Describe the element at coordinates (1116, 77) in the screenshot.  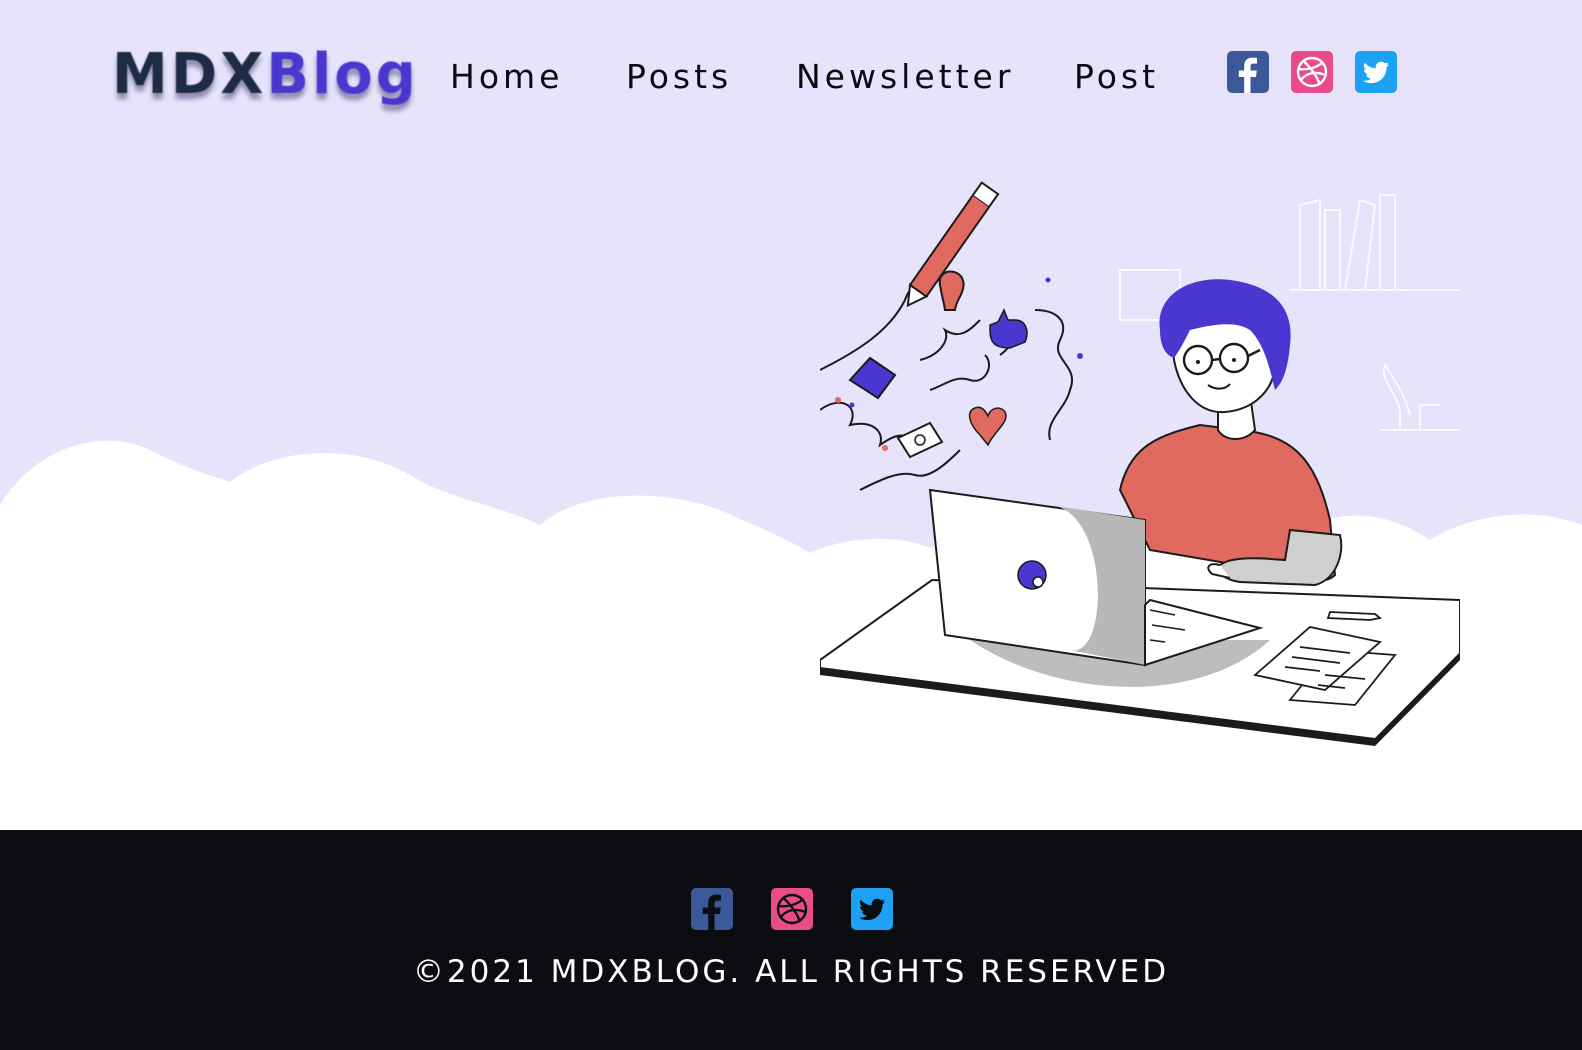
I see `nav-post: Post` at that location.